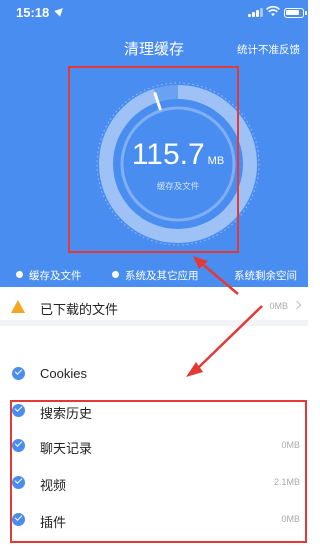 The width and height of the screenshot is (320, 546). Describe the element at coordinates (33, 12) in the screenshot. I see `status-time: 15:18` at that location.